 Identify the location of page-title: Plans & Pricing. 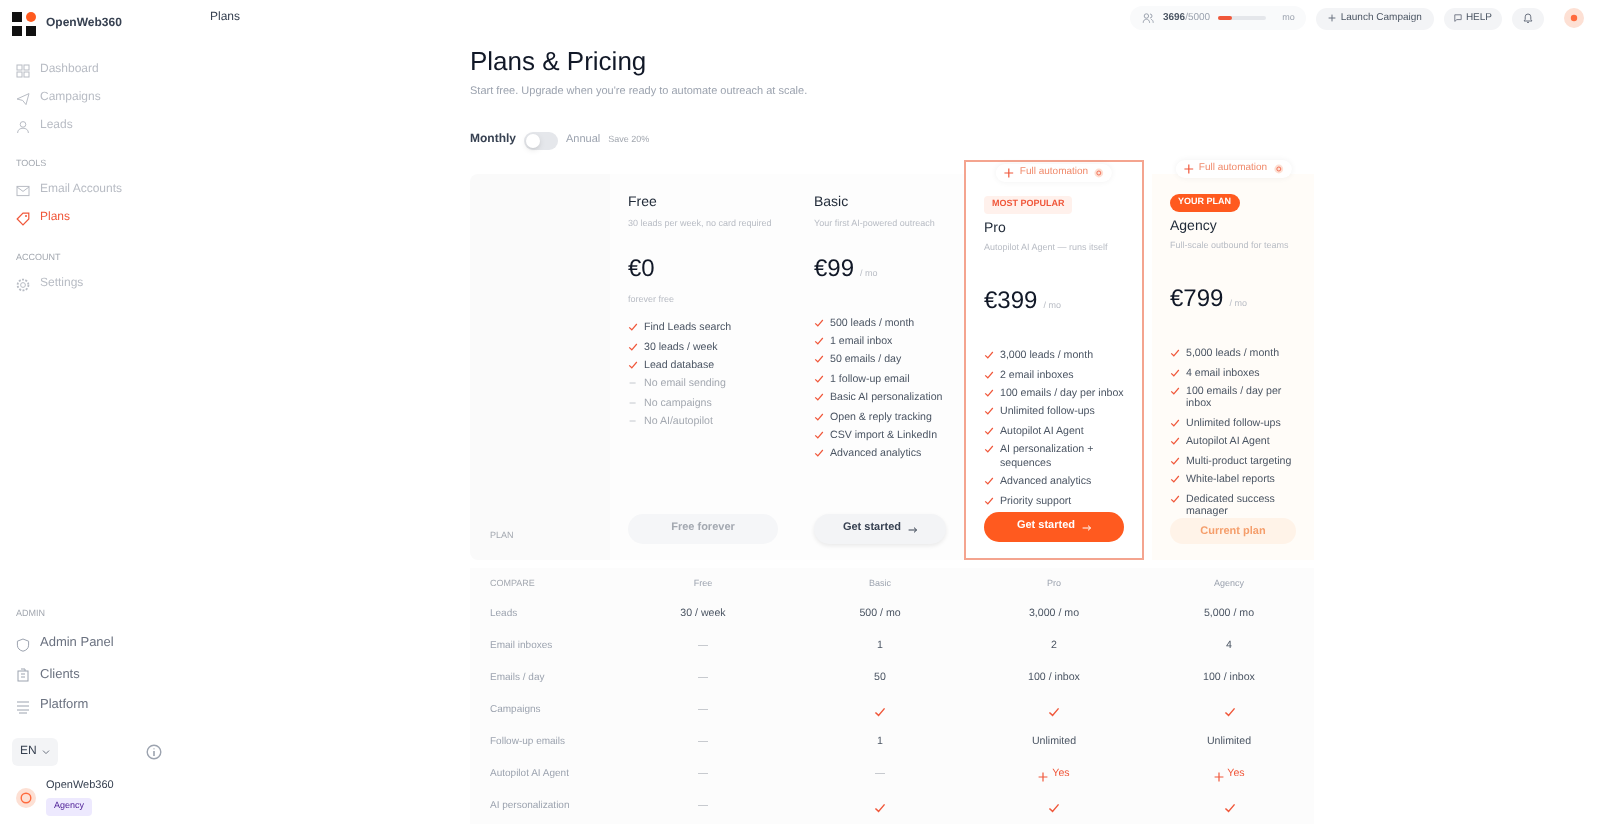
(559, 61).